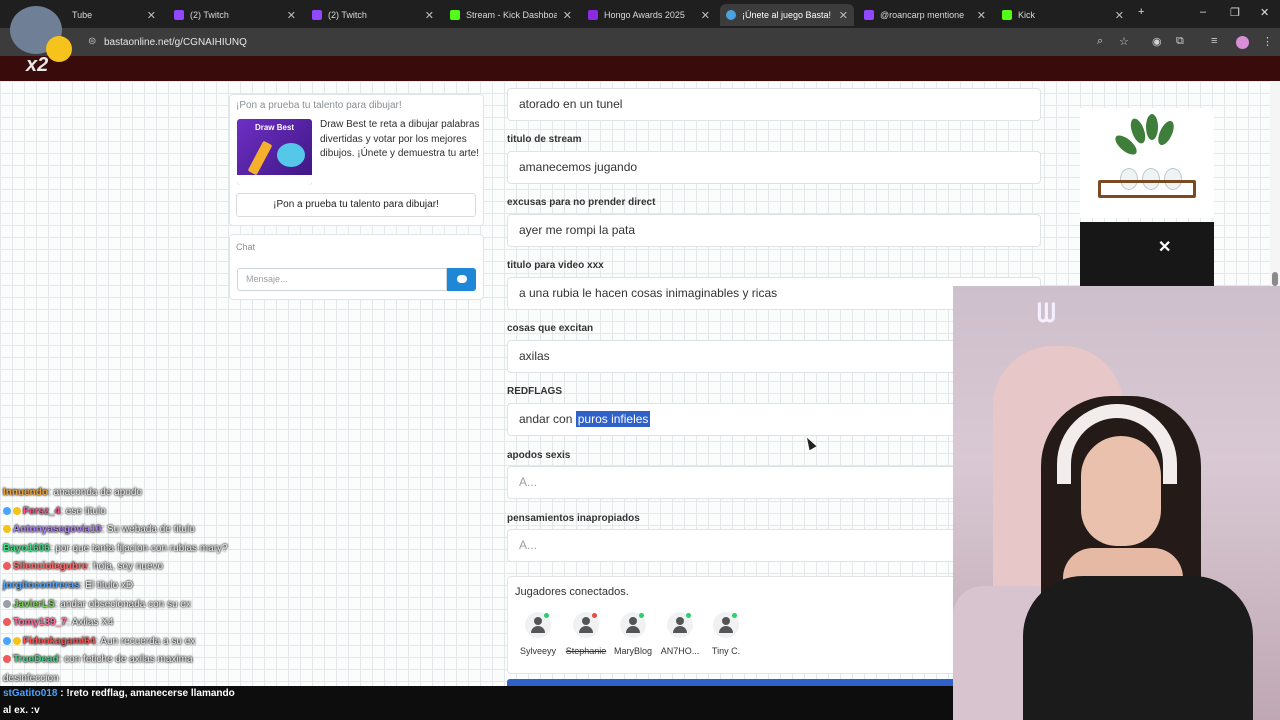  What do you see at coordinates (1235, 12) in the screenshot?
I see `maximize-button: ❐` at bounding box center [1235, 12].